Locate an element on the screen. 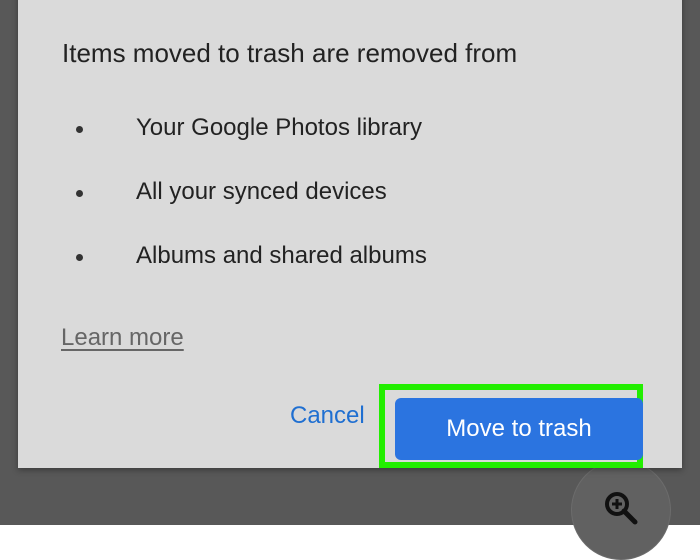  list-item: Your Google Photos library is located at coordinates (318, 132).